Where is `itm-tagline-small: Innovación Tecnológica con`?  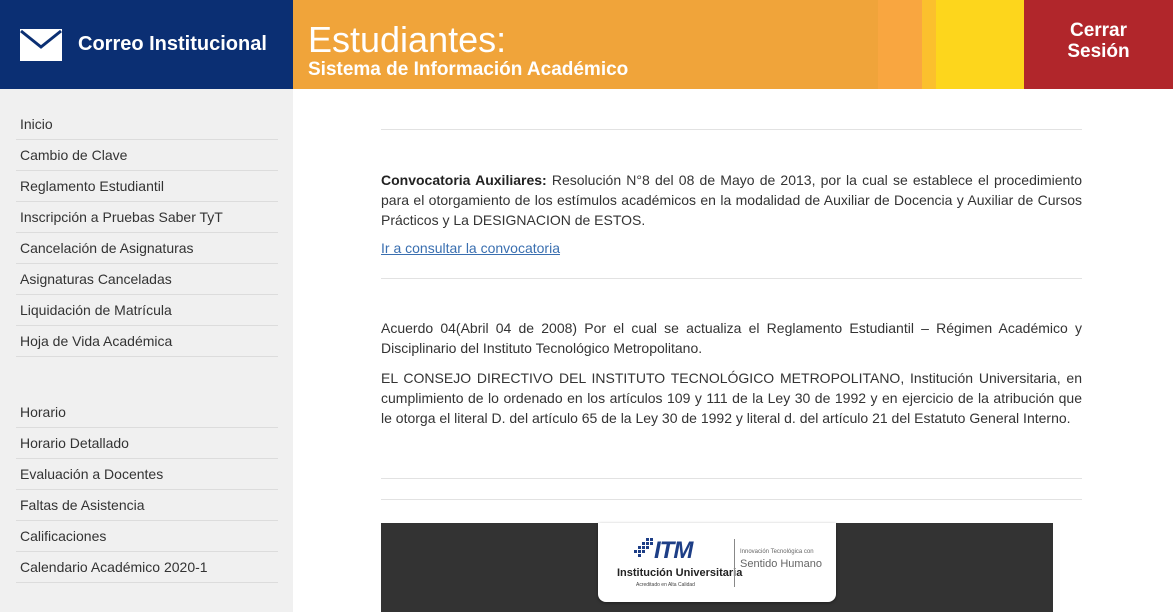 itm-tagline-small: Innovación Tecnológica con is located at coordinates (777, 552).